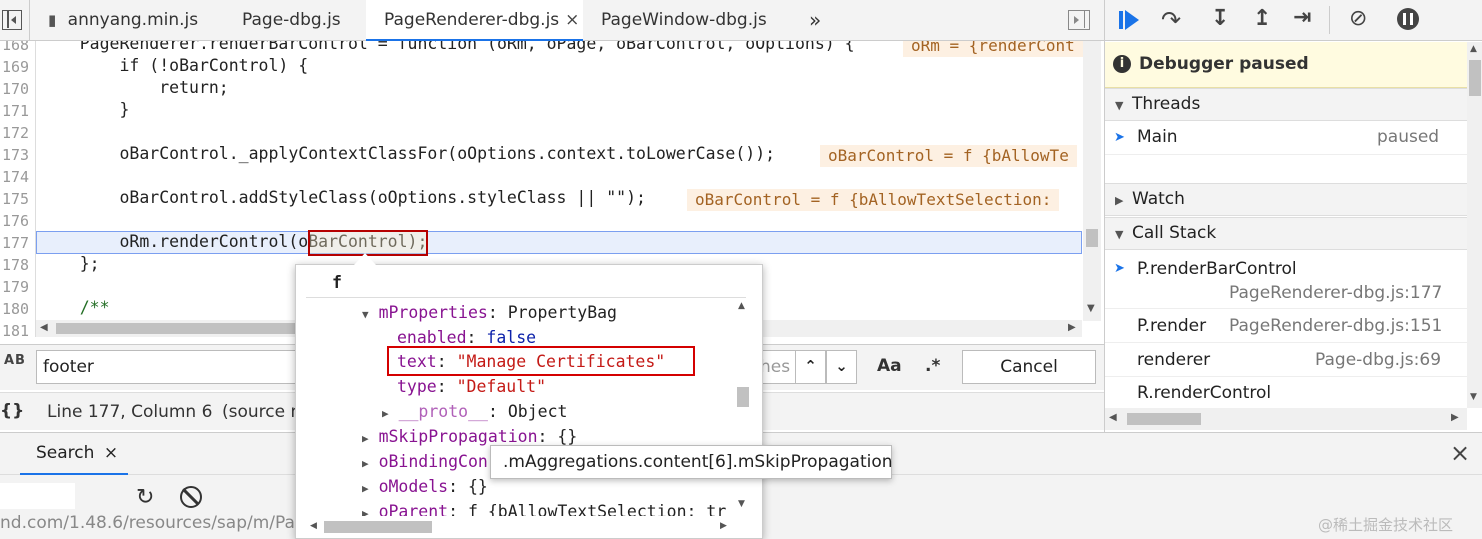  I want to click on line-number: 178, so click(16, 265).